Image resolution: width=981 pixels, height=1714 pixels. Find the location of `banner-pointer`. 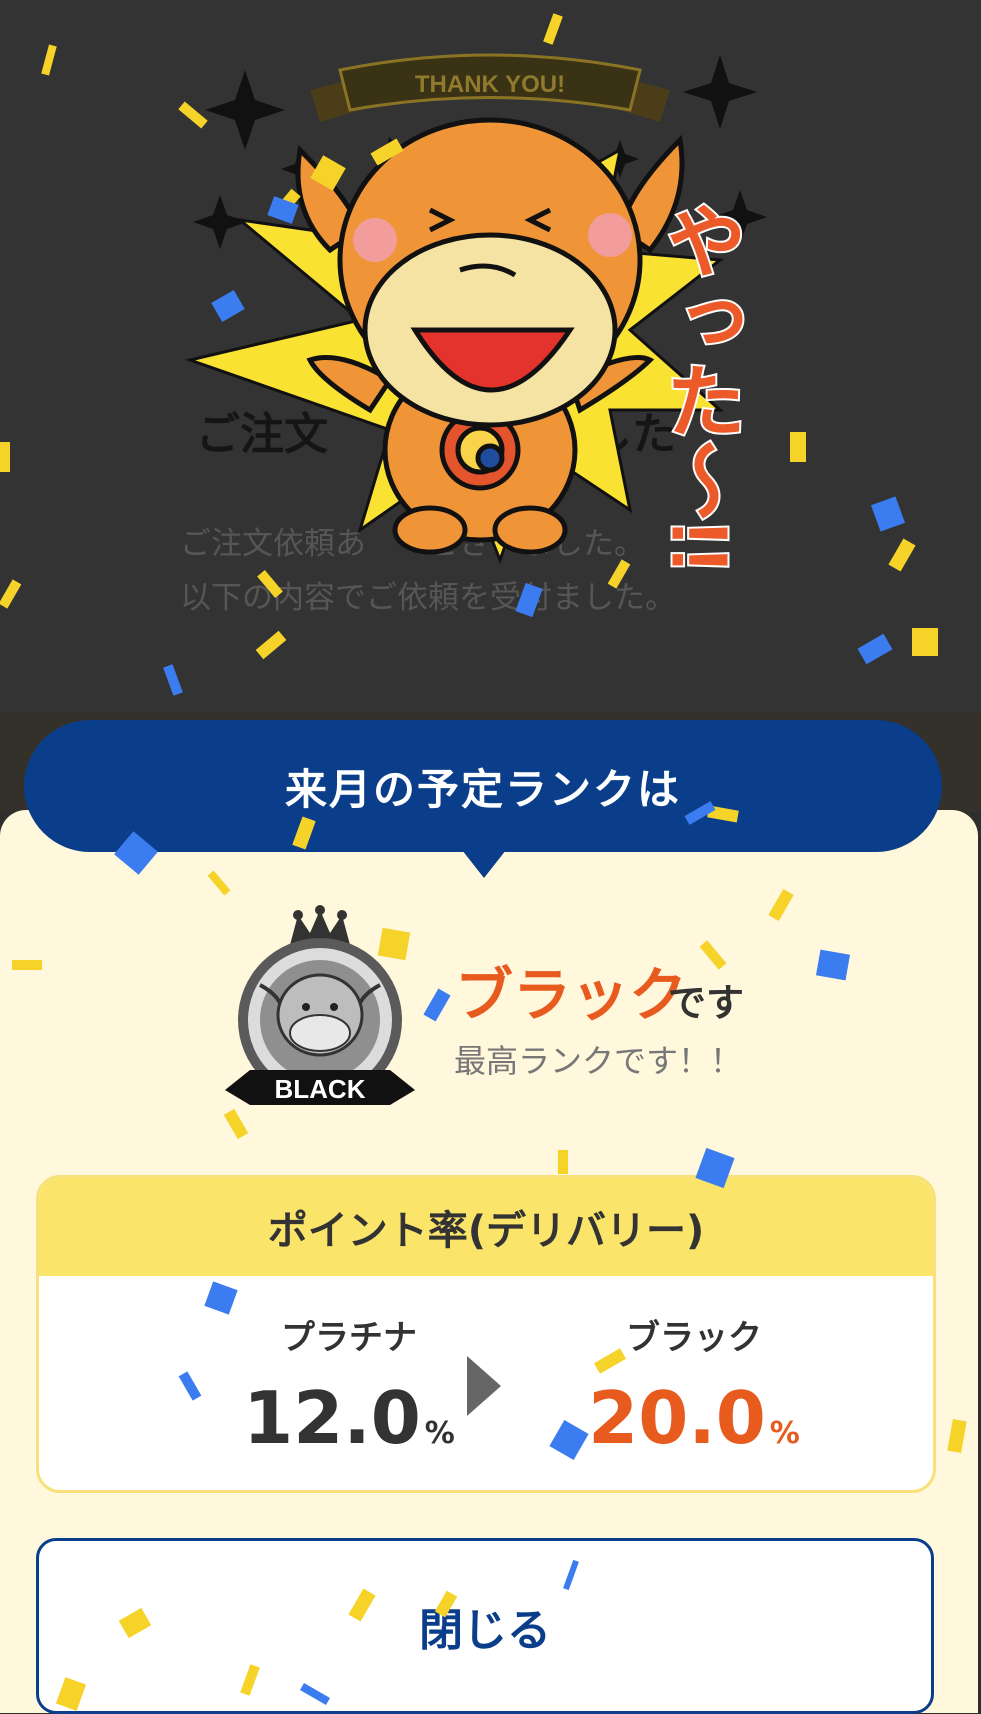

banner-pointer is located at coordinates (484, 864).